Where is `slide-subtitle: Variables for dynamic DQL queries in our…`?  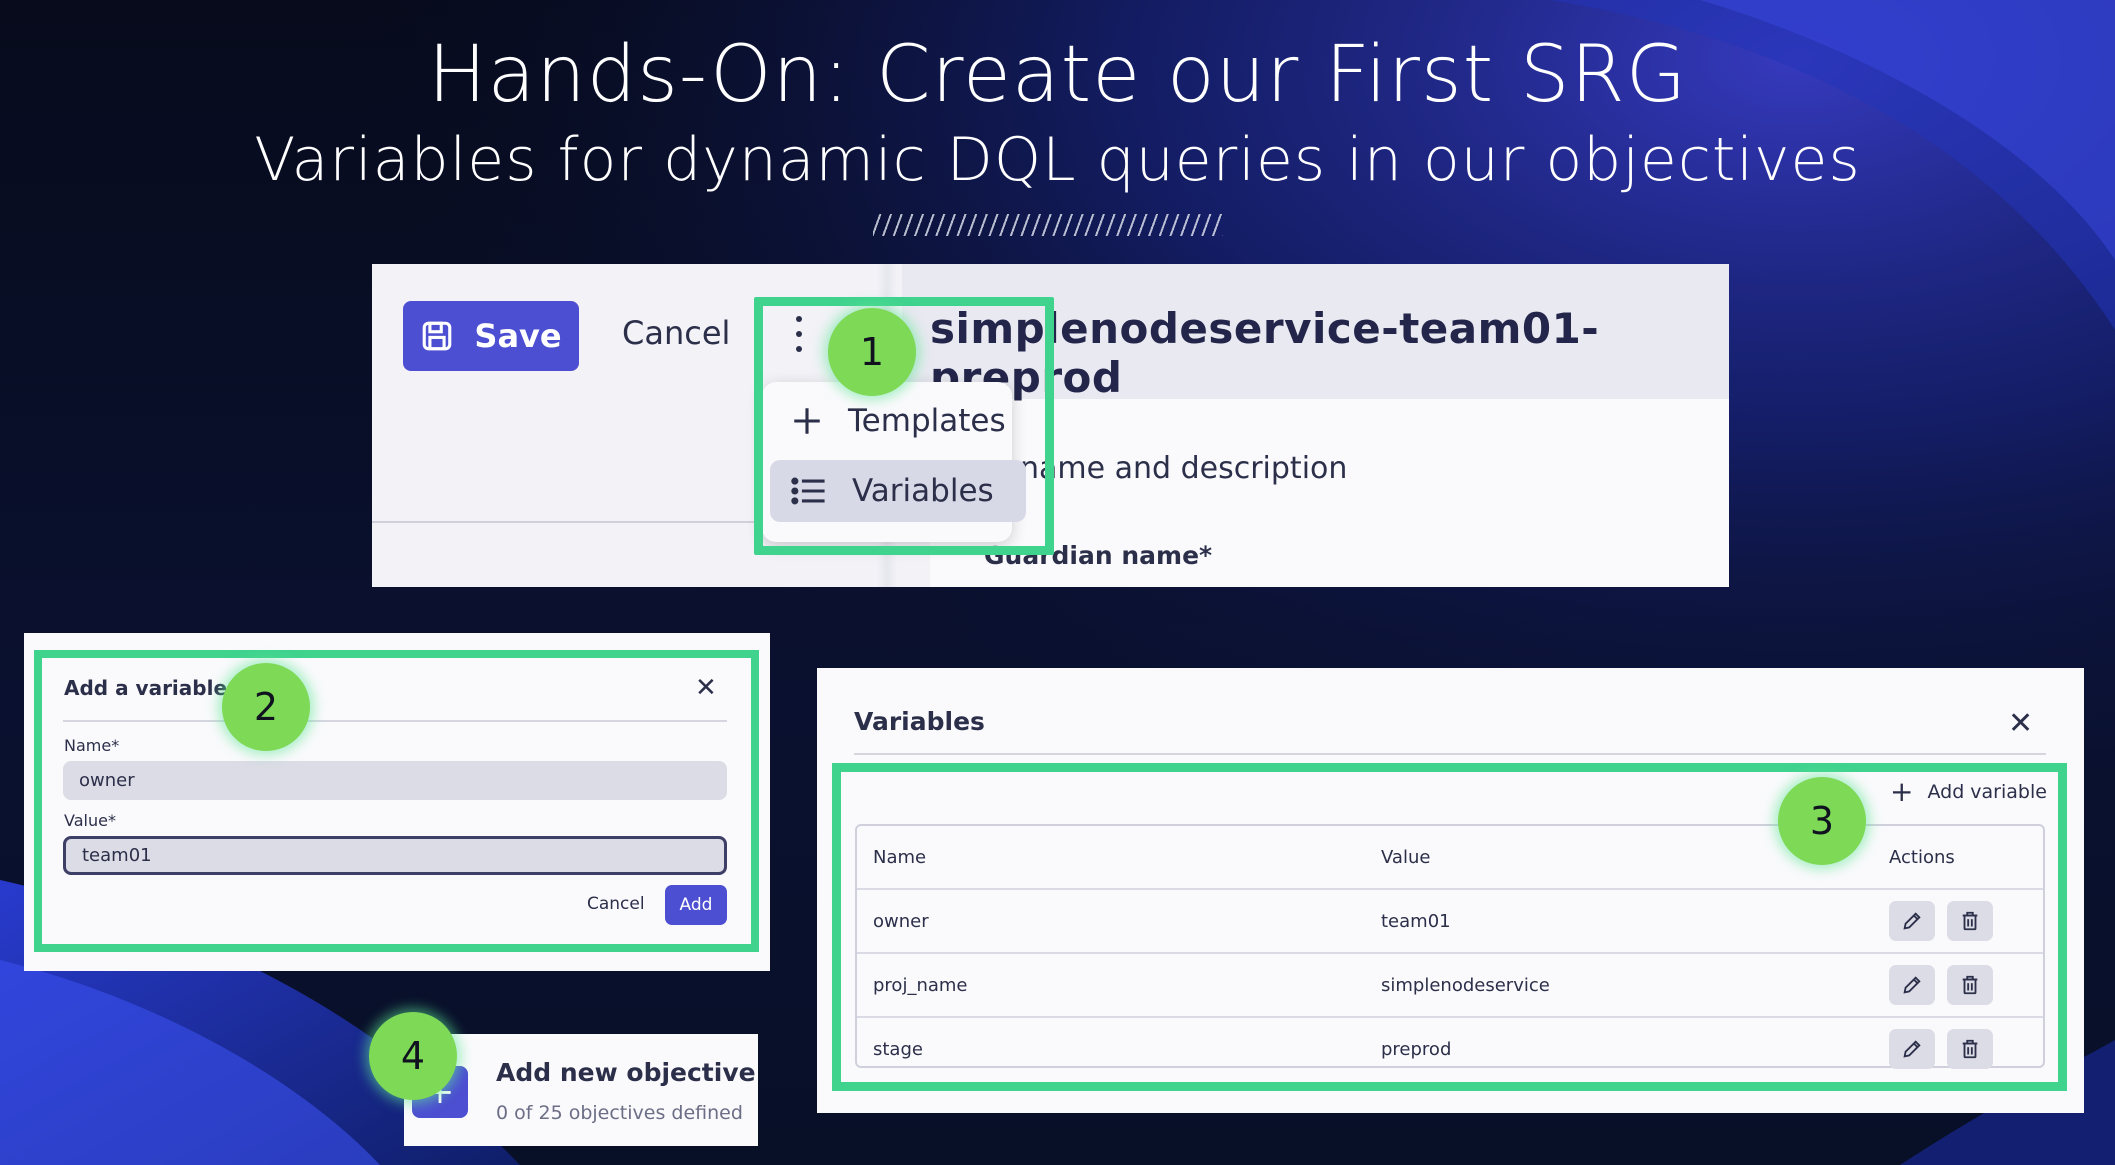
slide-subtitle: Variables for dynamic DQL queries in our… is located at coordinates (1057, 160).